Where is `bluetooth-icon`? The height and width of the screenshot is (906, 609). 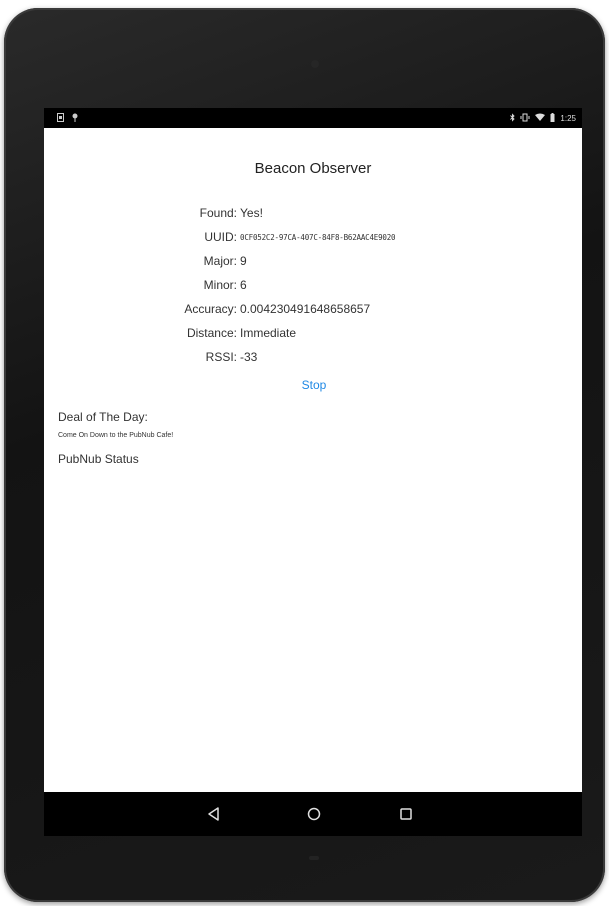 bluetooth-icon is located at coordinates (513, 118).